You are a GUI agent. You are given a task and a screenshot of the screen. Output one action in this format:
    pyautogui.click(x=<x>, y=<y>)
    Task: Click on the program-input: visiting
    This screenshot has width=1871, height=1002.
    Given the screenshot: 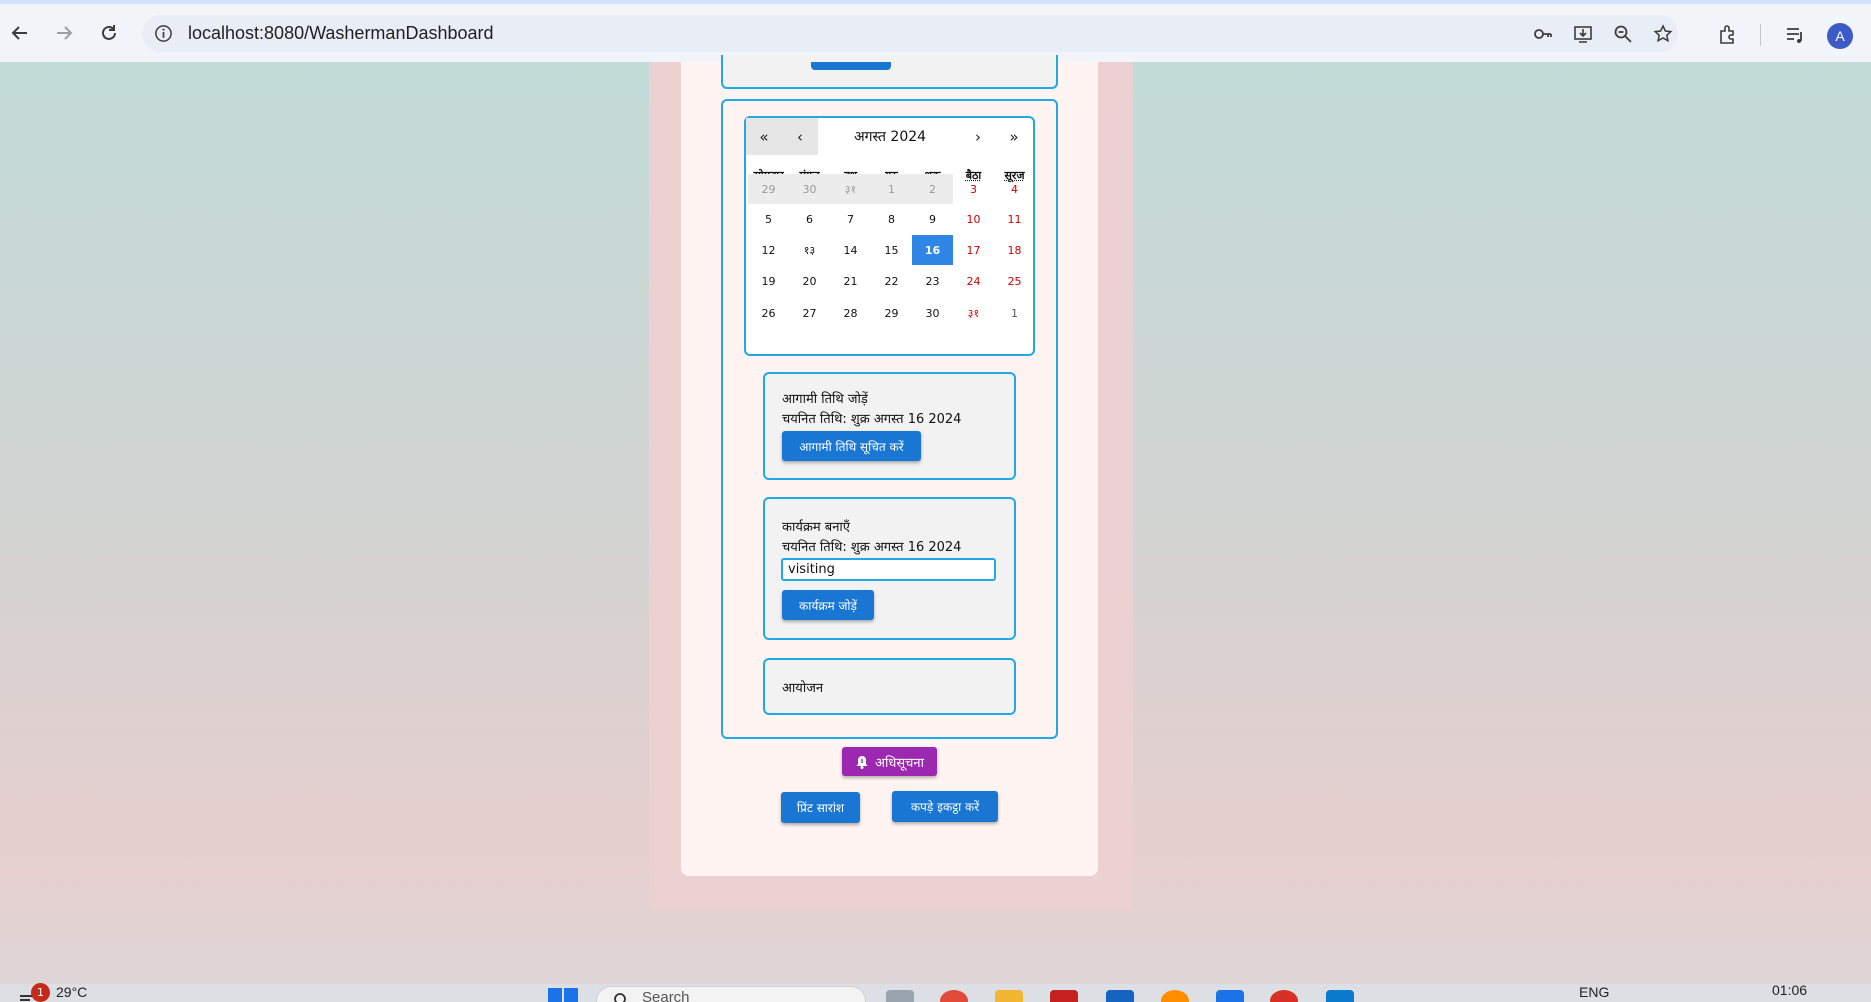 What is the action you would take?
    pyautogui.click(x=888, y=569)
    